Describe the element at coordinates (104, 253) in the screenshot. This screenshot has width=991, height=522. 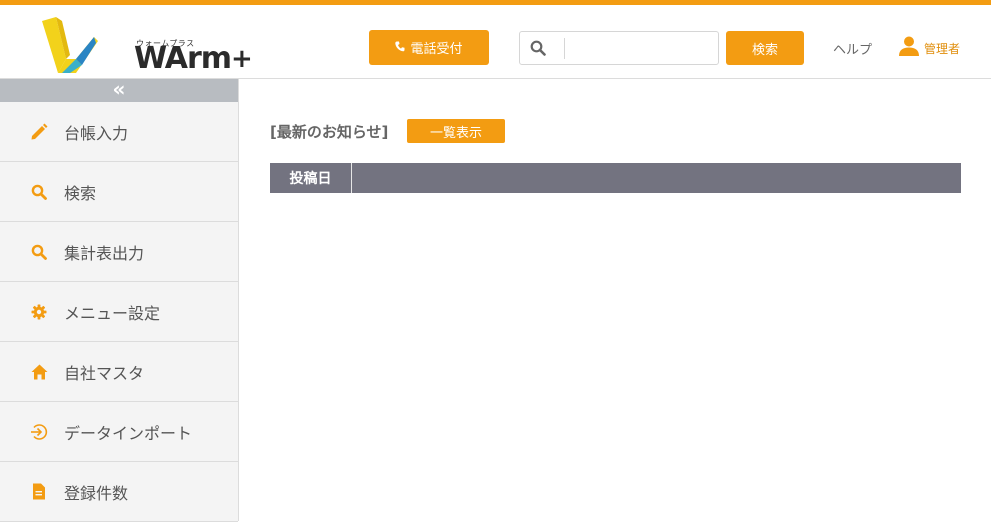
I see `sidebar-item-label: 集計表出力` at that location.